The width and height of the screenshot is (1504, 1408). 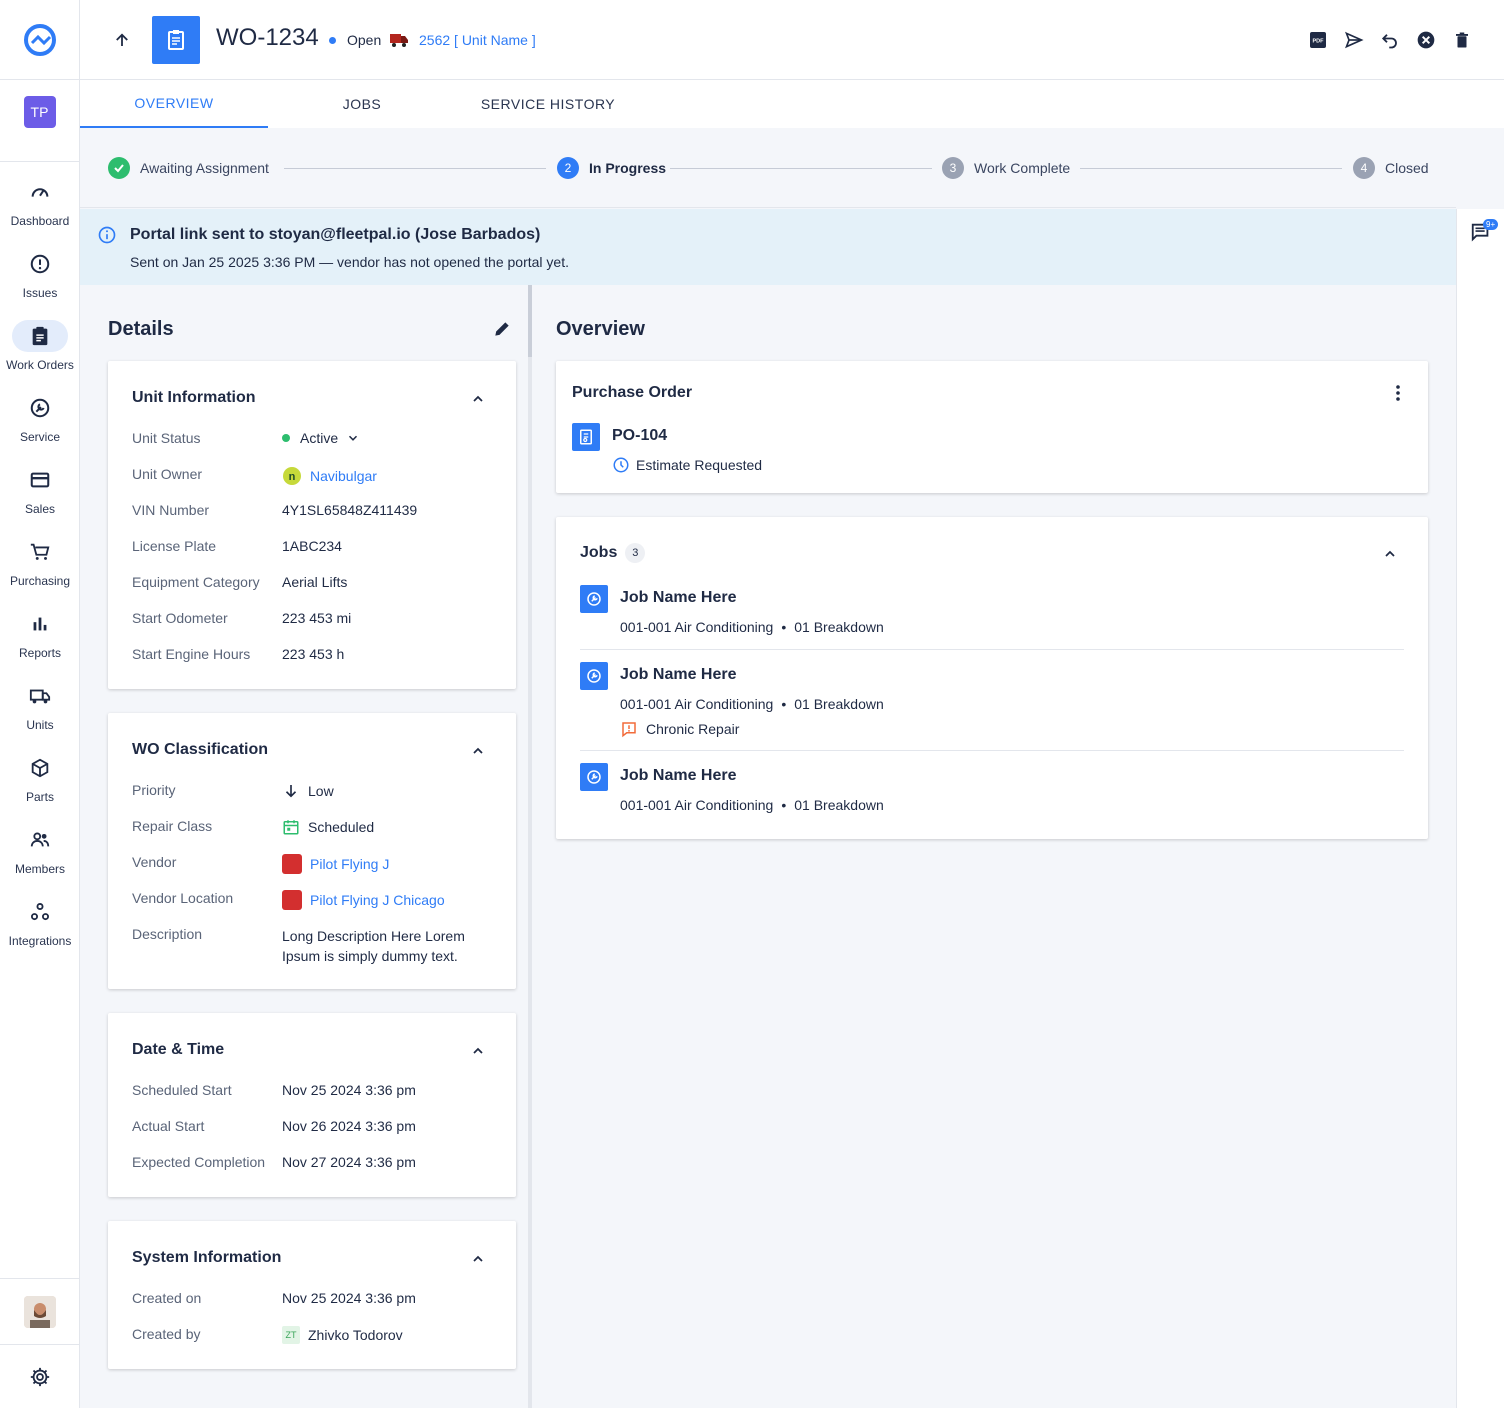 What do you see at coordinates (174, 546) in the screenshot?
I see `field-label: License Plate` at bounding box center [174, 546].